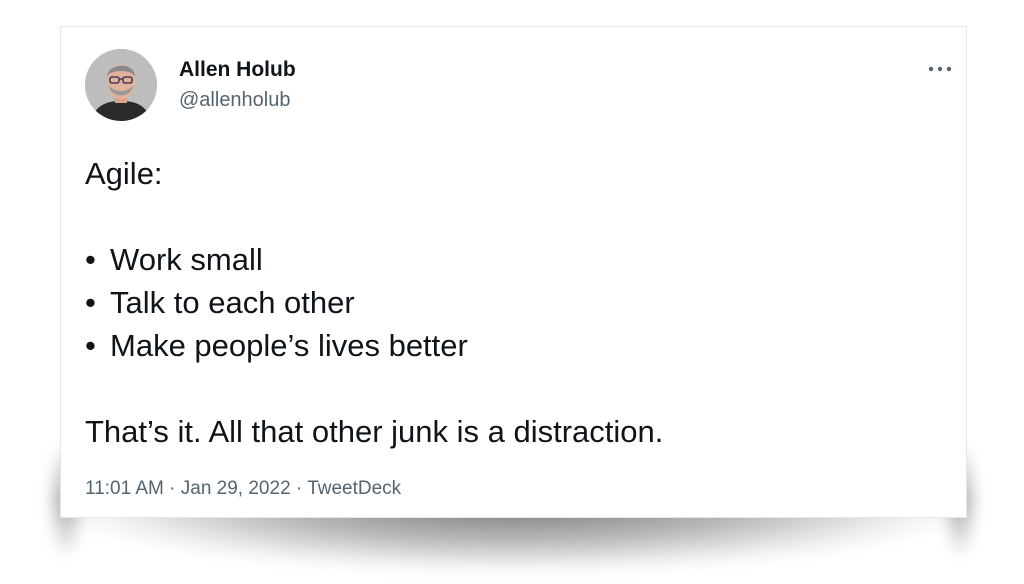  What do you see at coordinates (289, 345) in the screenshot?
I see `bullet-text: Make people’s lives better` at bounding box center [289, 345].